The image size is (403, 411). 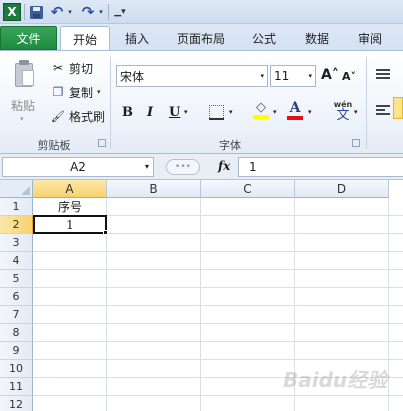 What do you see at coordinates (293, 76) in the screenshot?
I see `font-size-select: 11 ▾` at bounding box center [293, 76].